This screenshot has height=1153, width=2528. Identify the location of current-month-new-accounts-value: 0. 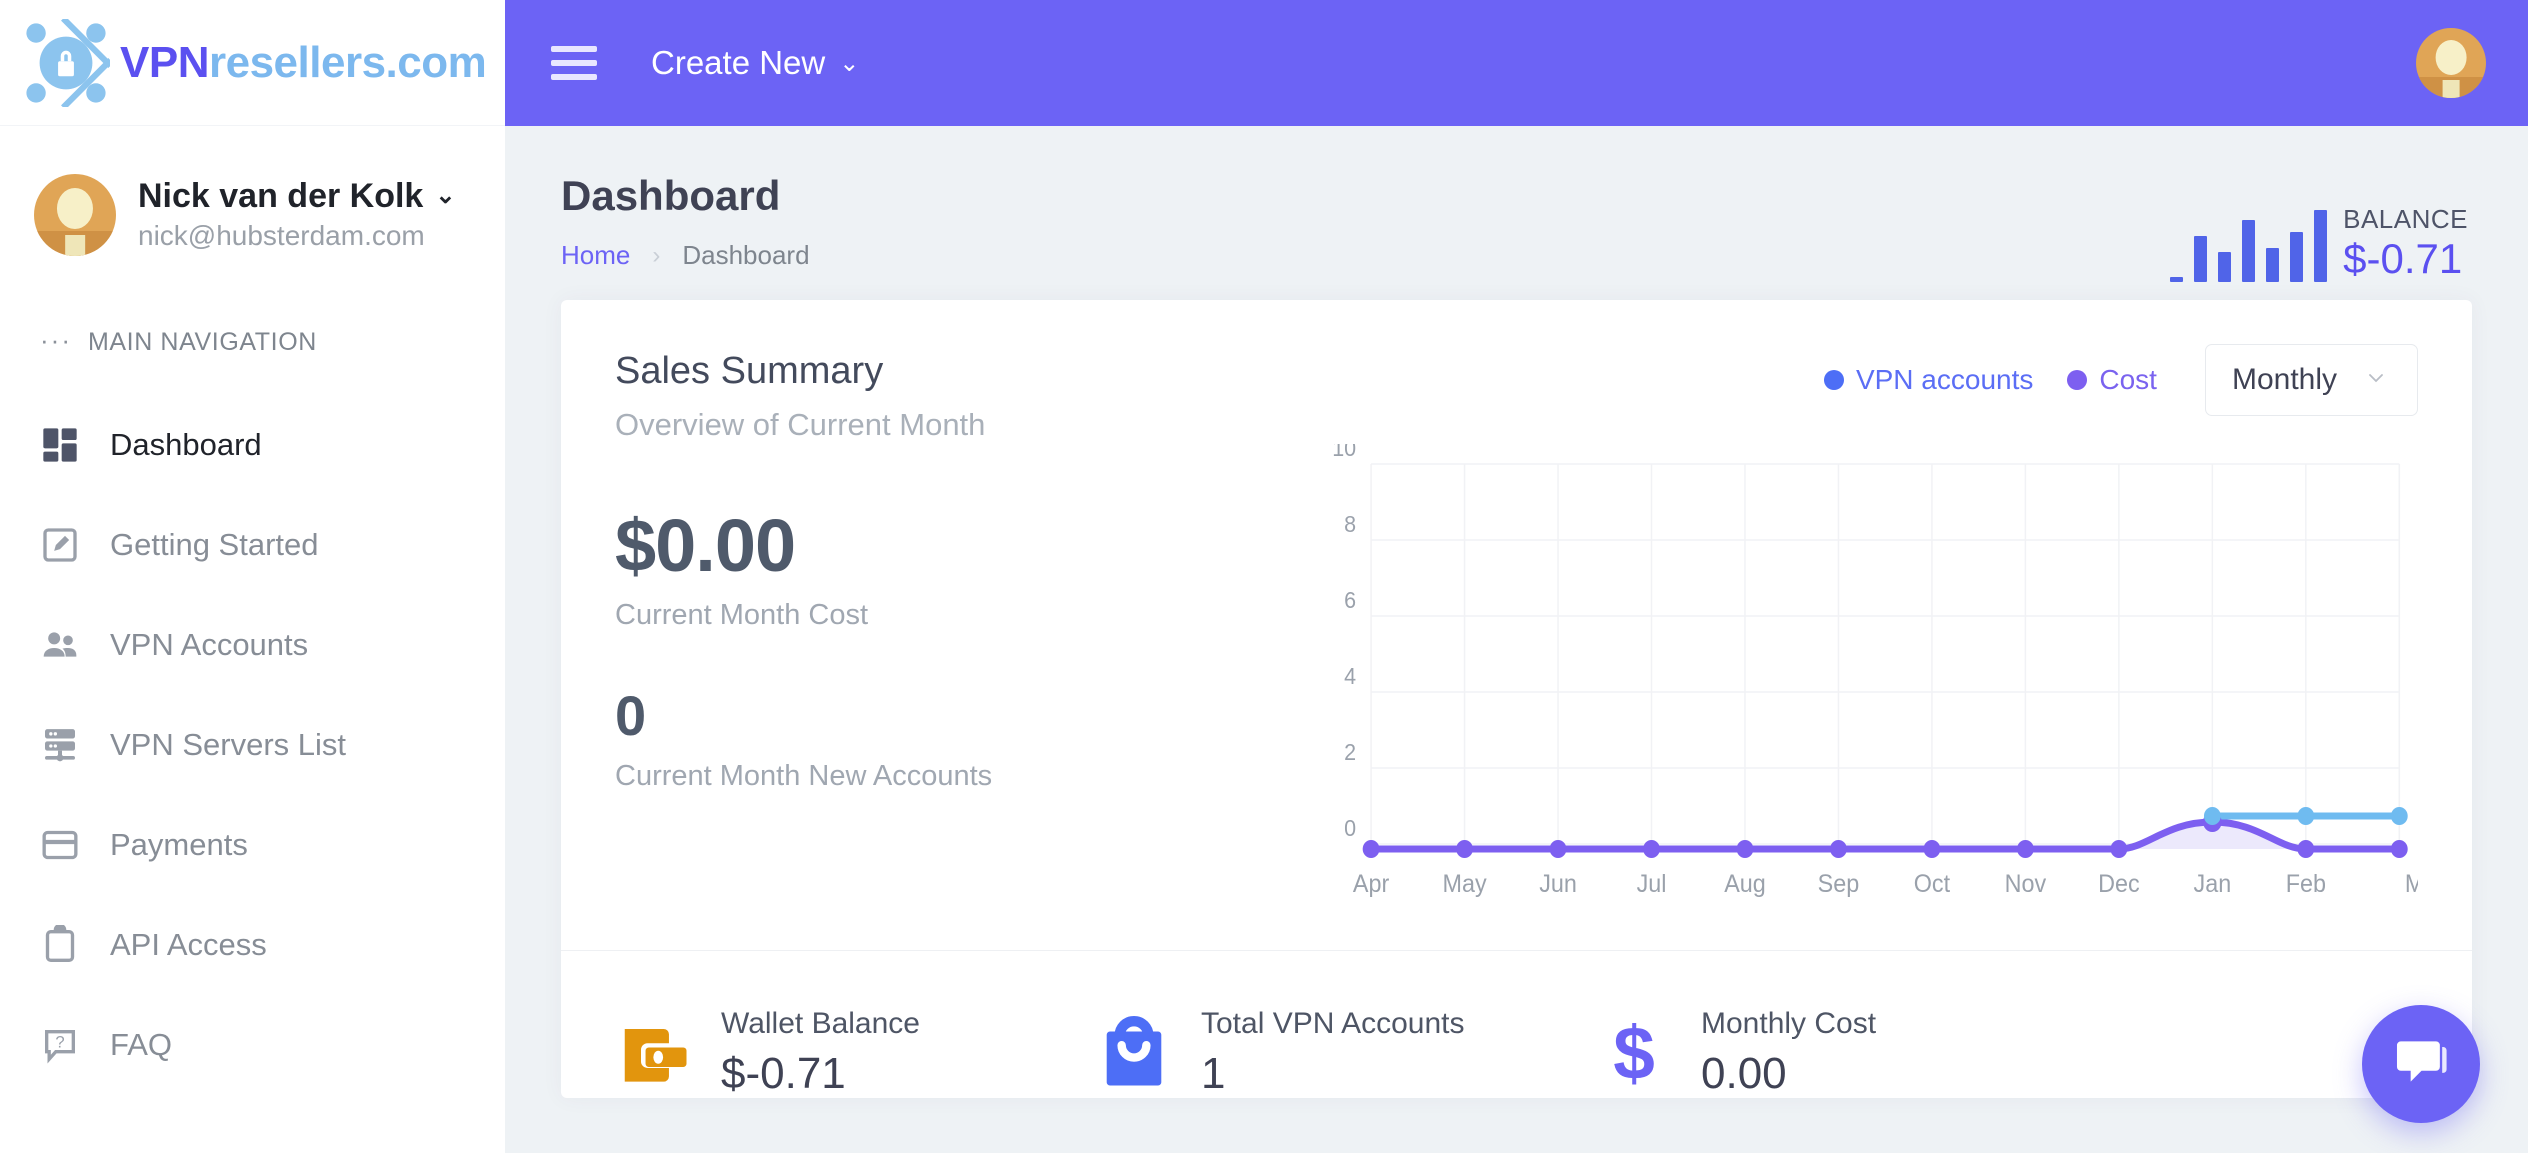
(630, 715).